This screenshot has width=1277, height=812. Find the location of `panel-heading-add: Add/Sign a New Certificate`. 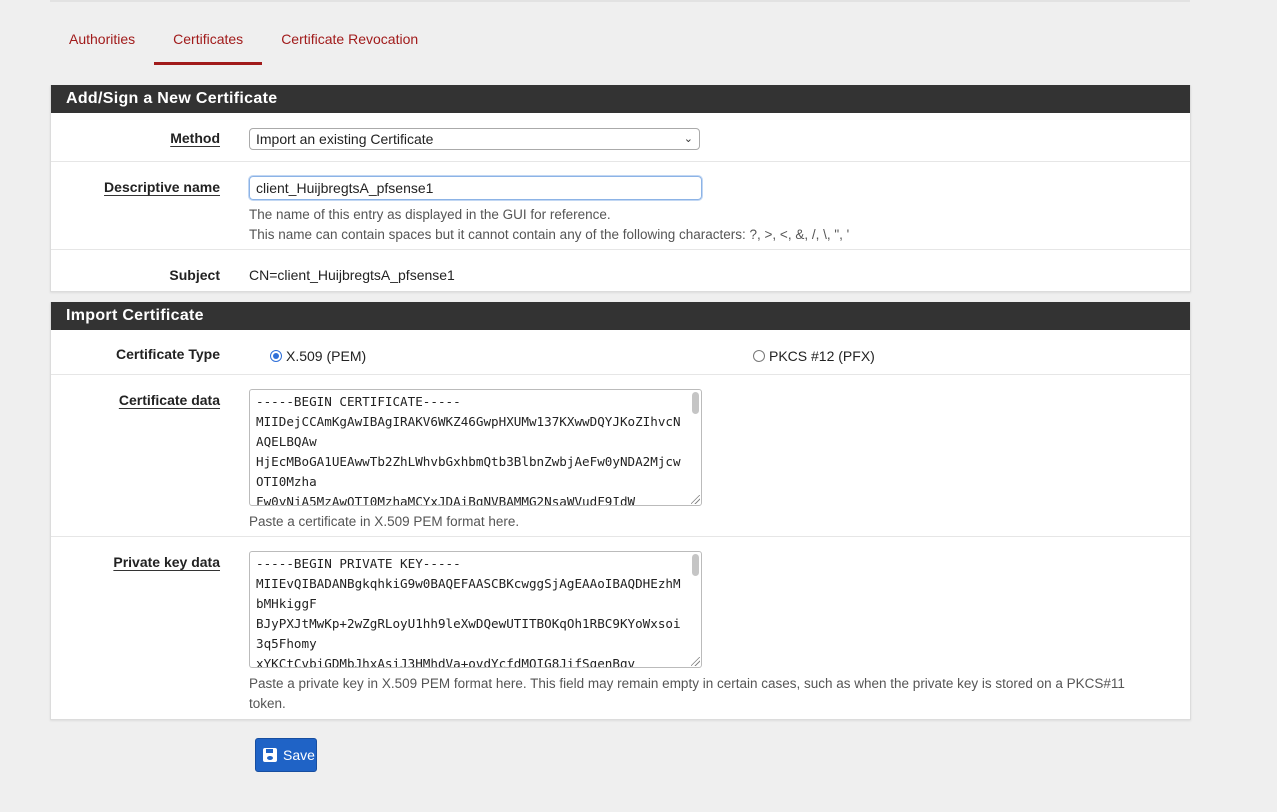

panel-heading-add: Add/Sign a New Certificate is located at coordinates (620, 99).